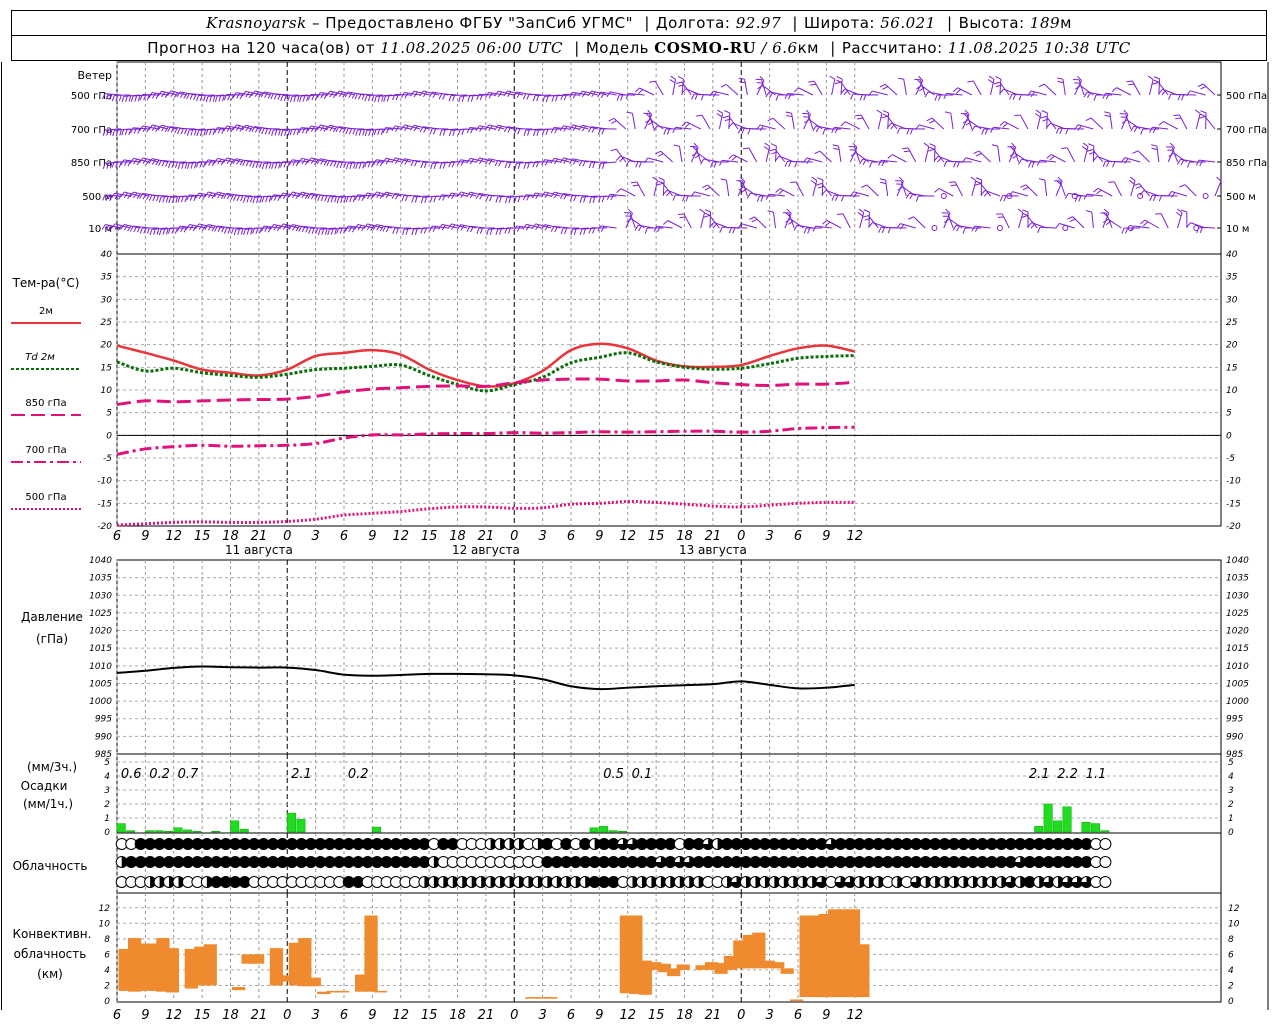 The height and width of the screenshot is (1024, 1280). I want to click on precip-tick-right: 0, so click(1231, 833).